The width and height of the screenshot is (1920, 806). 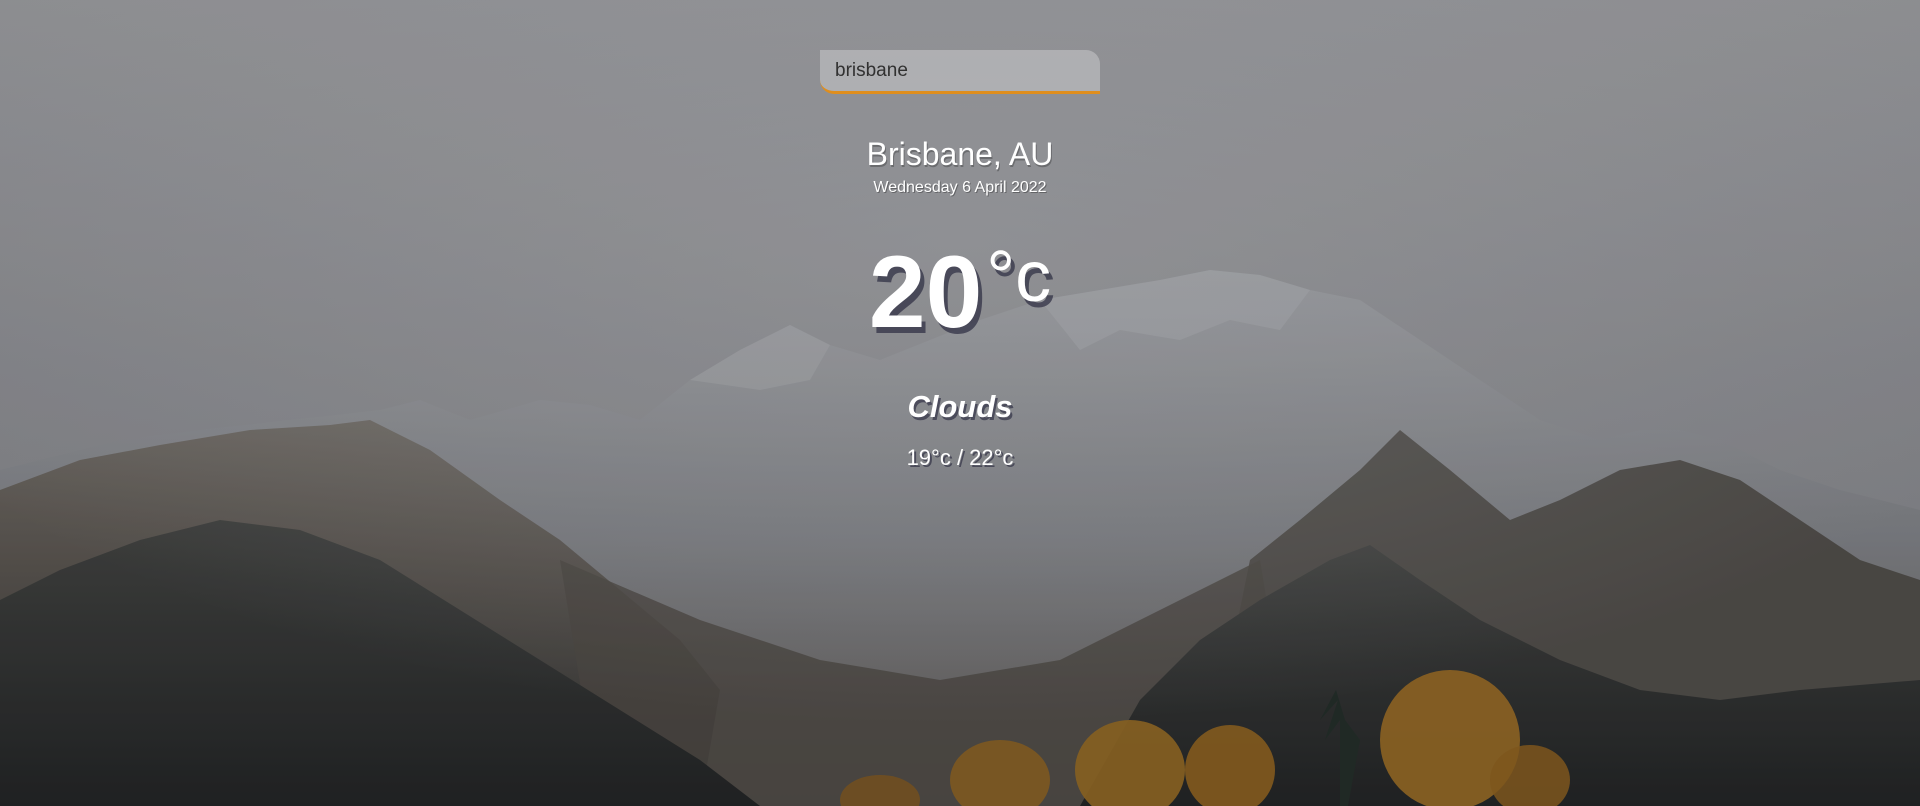 I want to click on search-input, so click(x=960, y=72).